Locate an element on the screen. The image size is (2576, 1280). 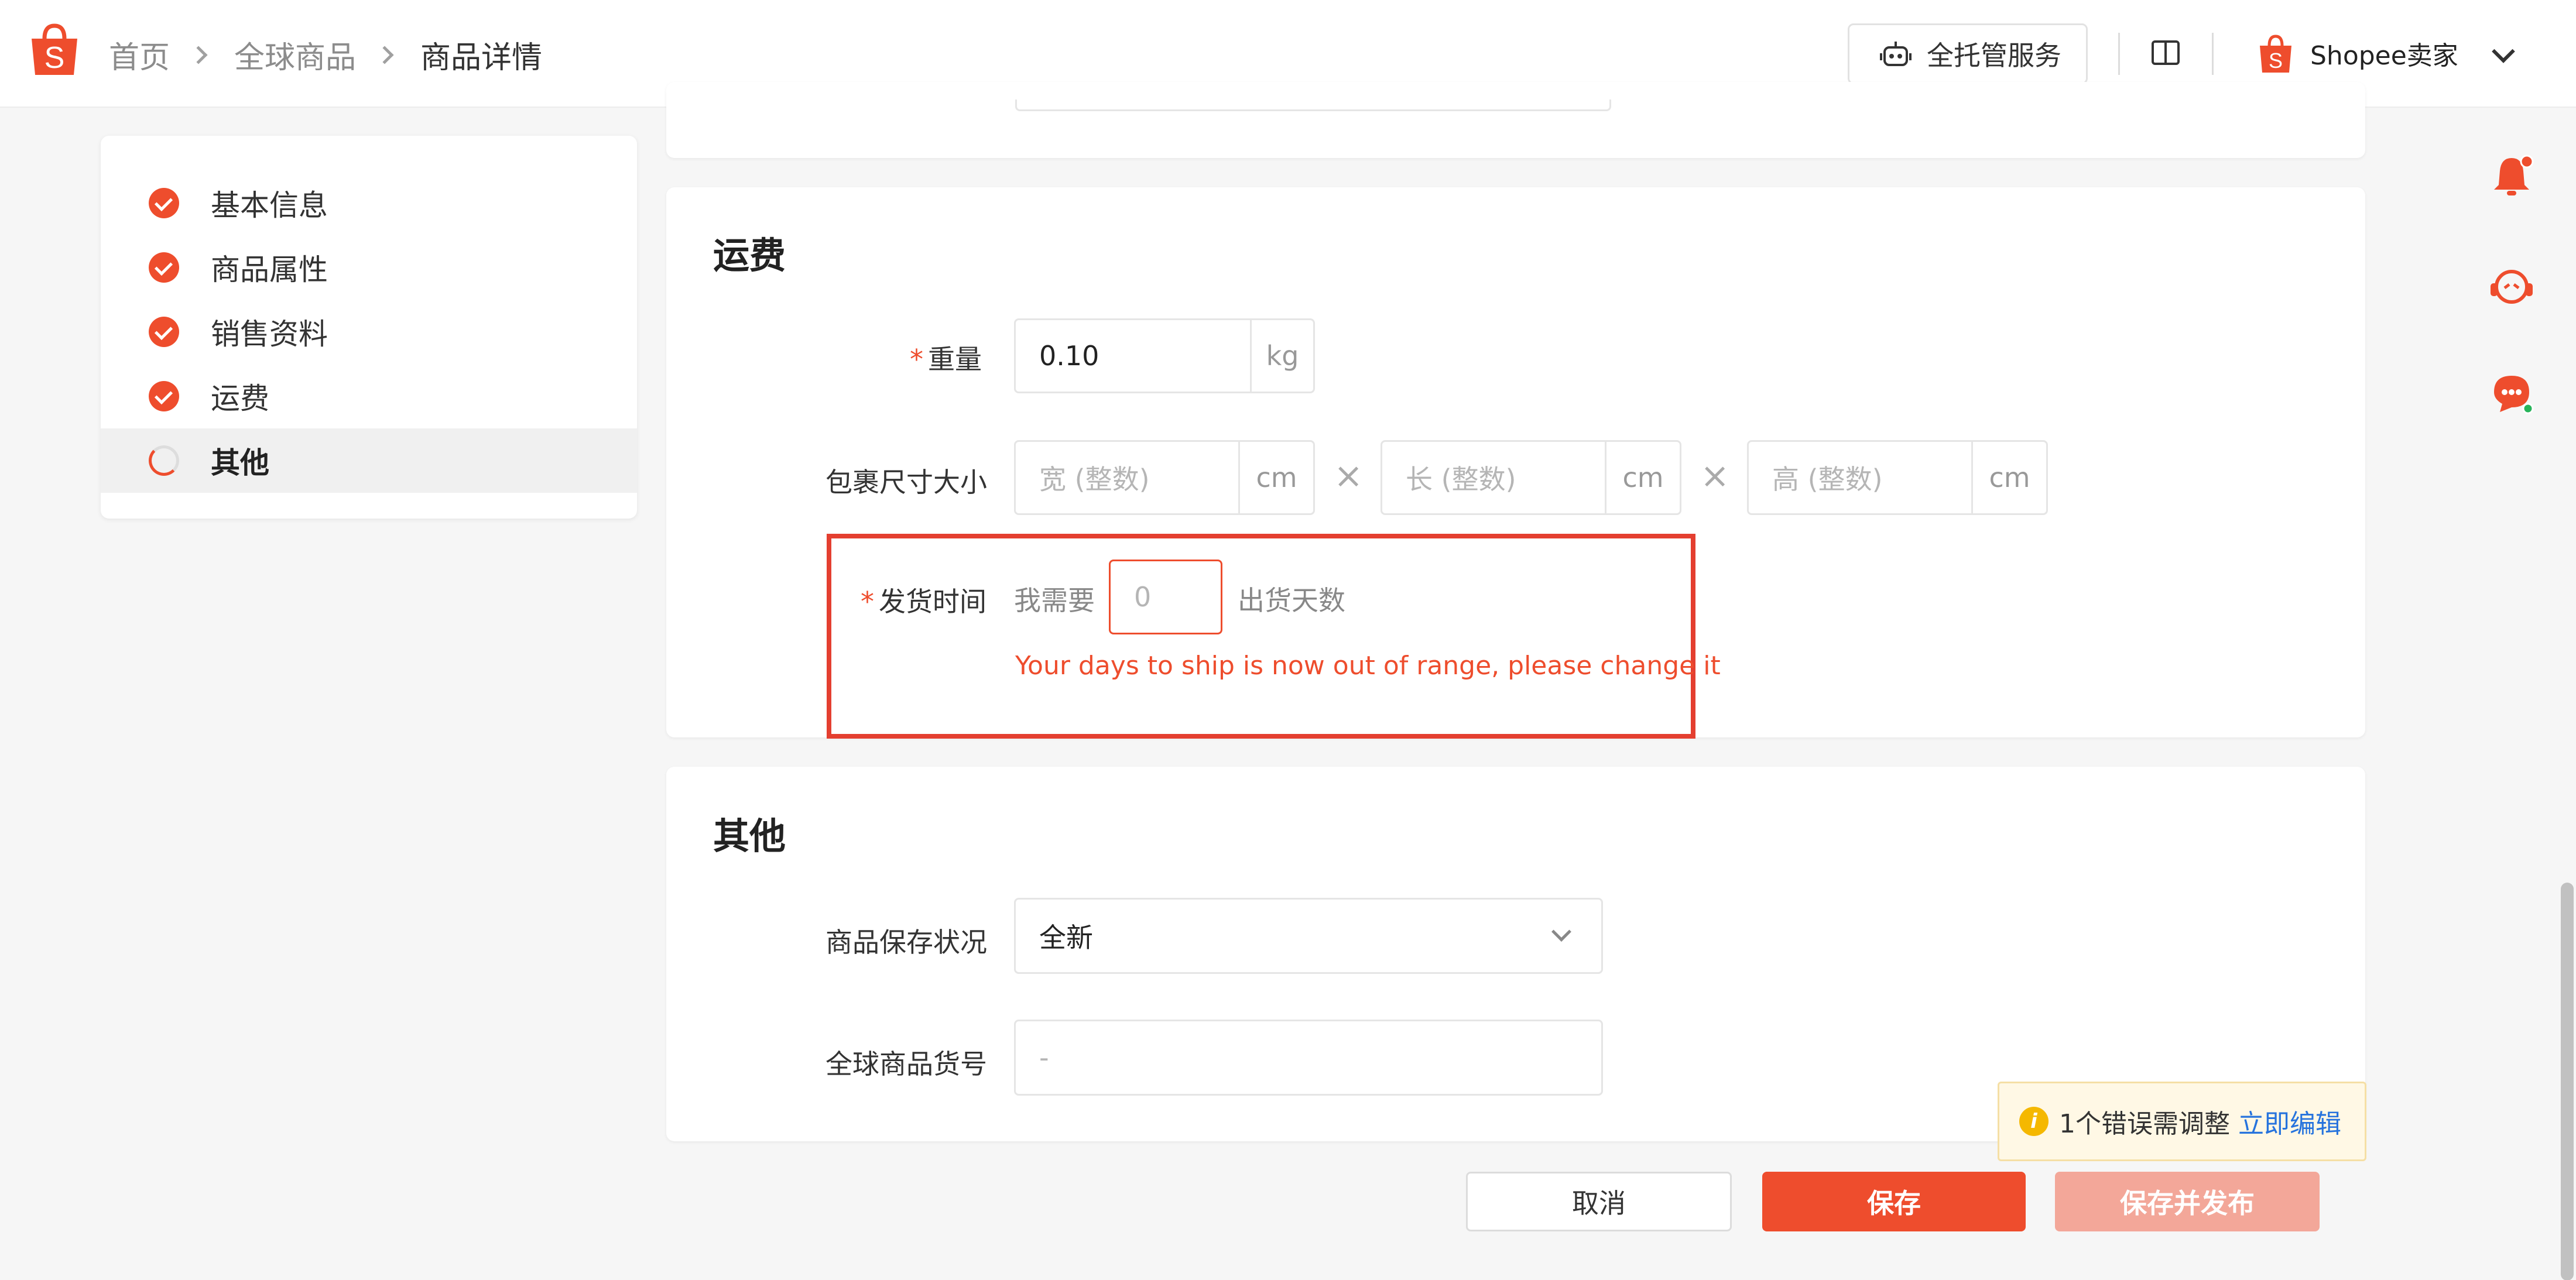
breadcrumb-home: 首页 is located at coordinates (139, 55).